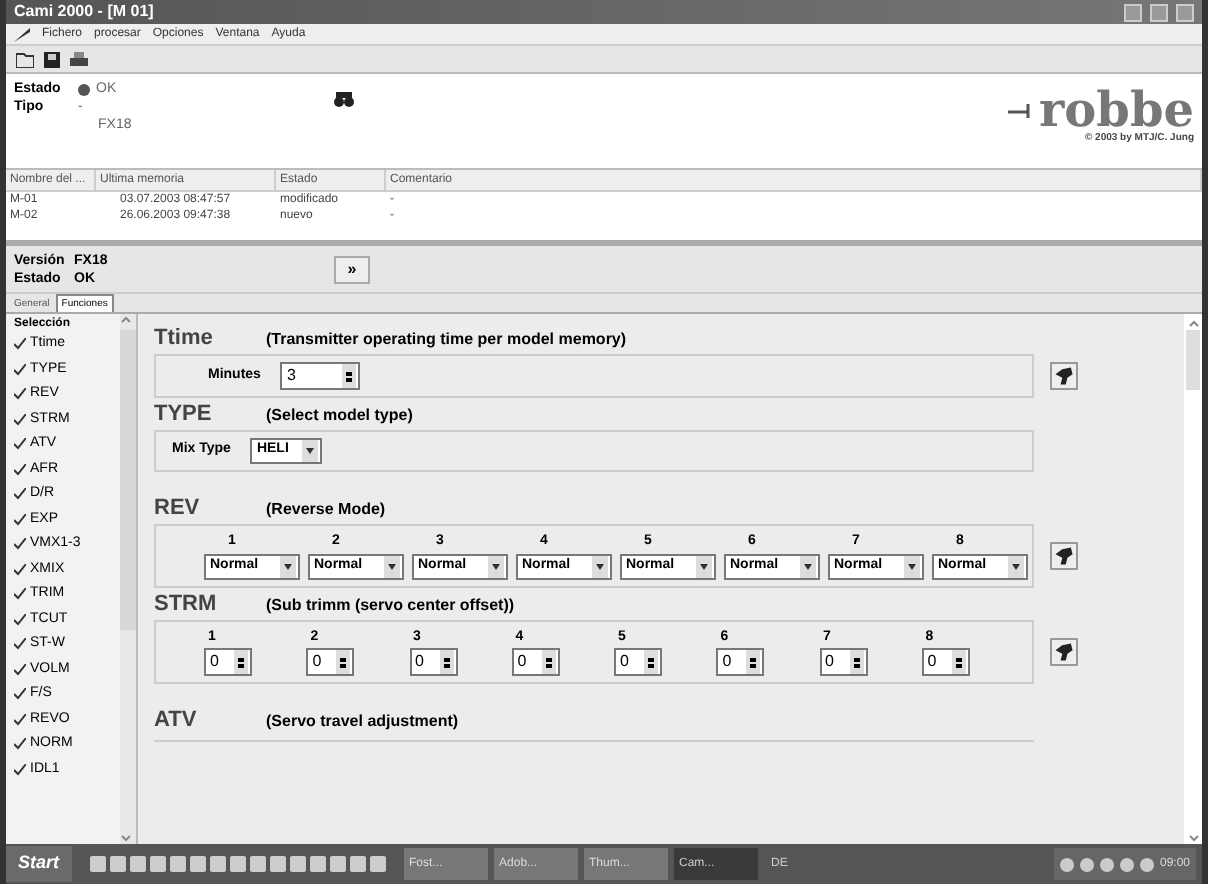 The image size is (1208, 884). Describe the element at coordinates (178, 509) in the screenshot. I see `section-title: REV` at that location.